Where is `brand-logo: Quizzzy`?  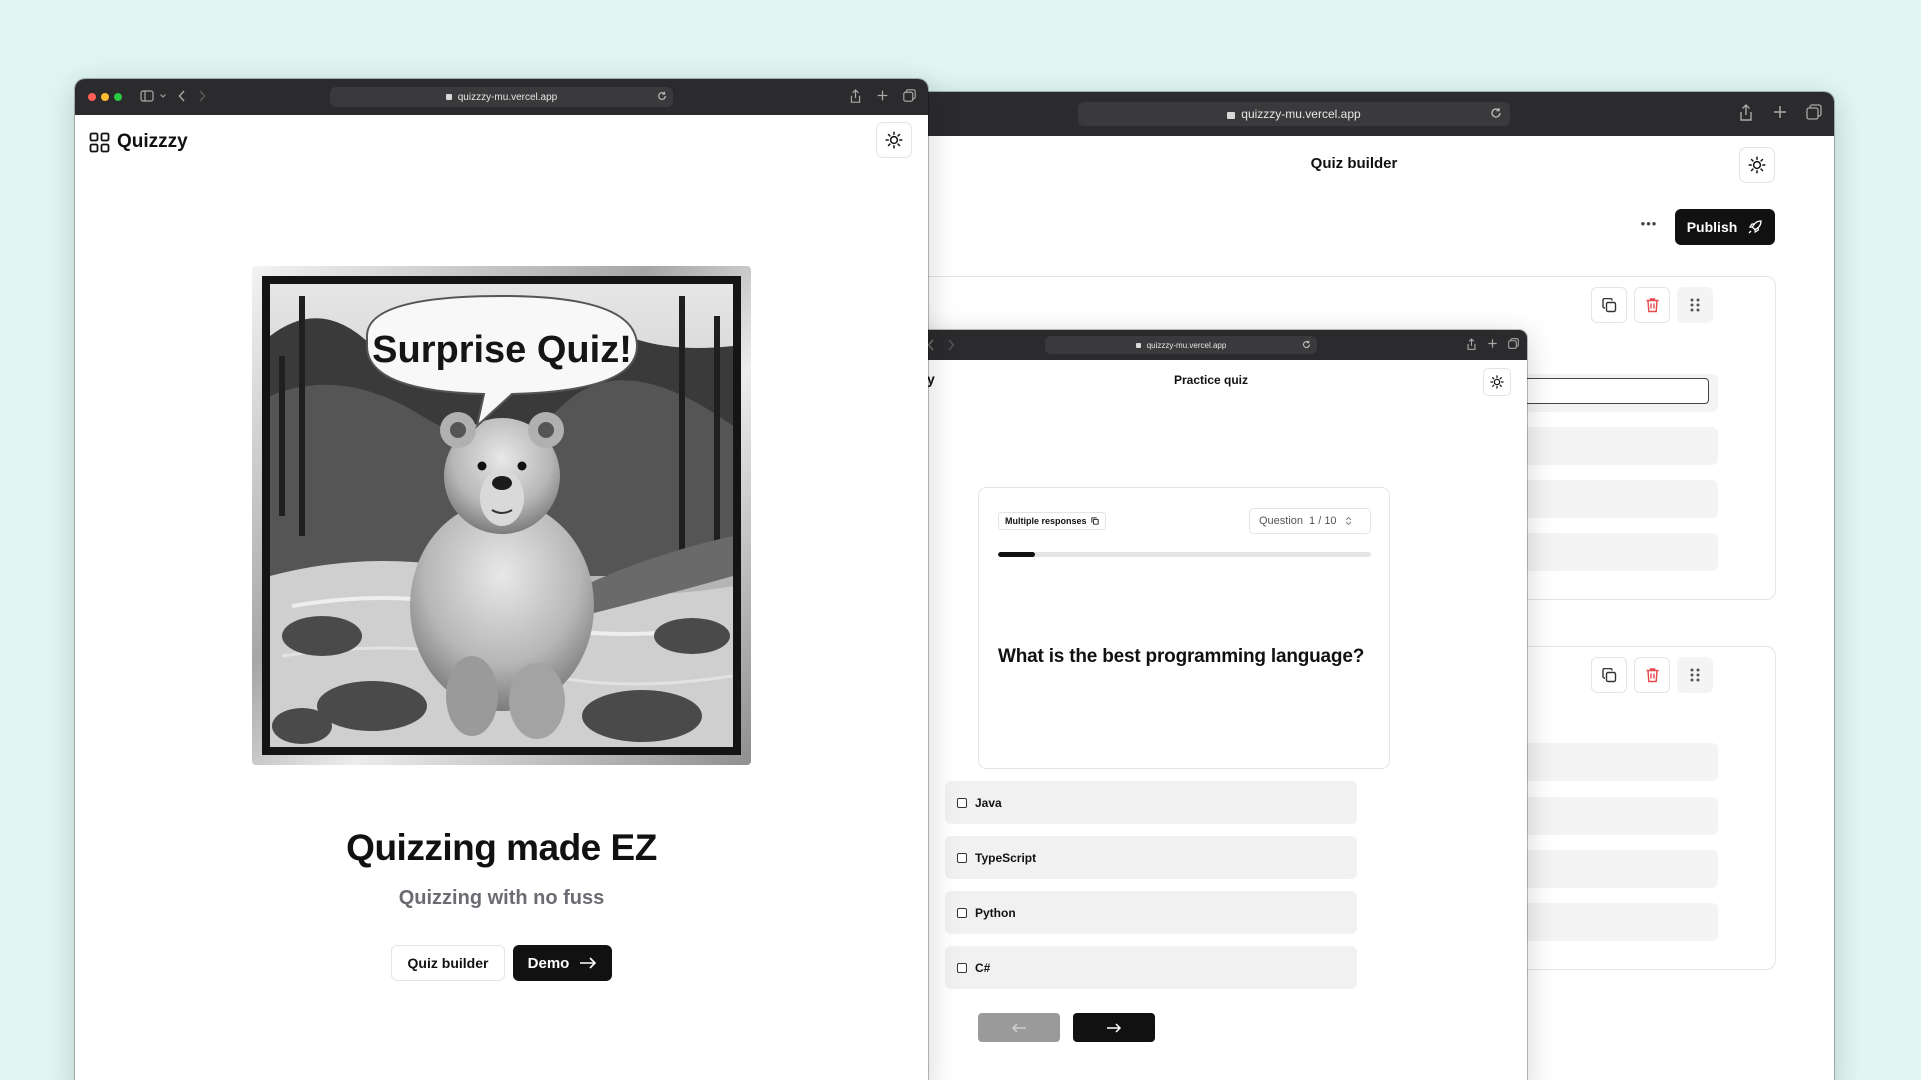 brand-logo: Quizzzy is located at coordinates (138, 142).